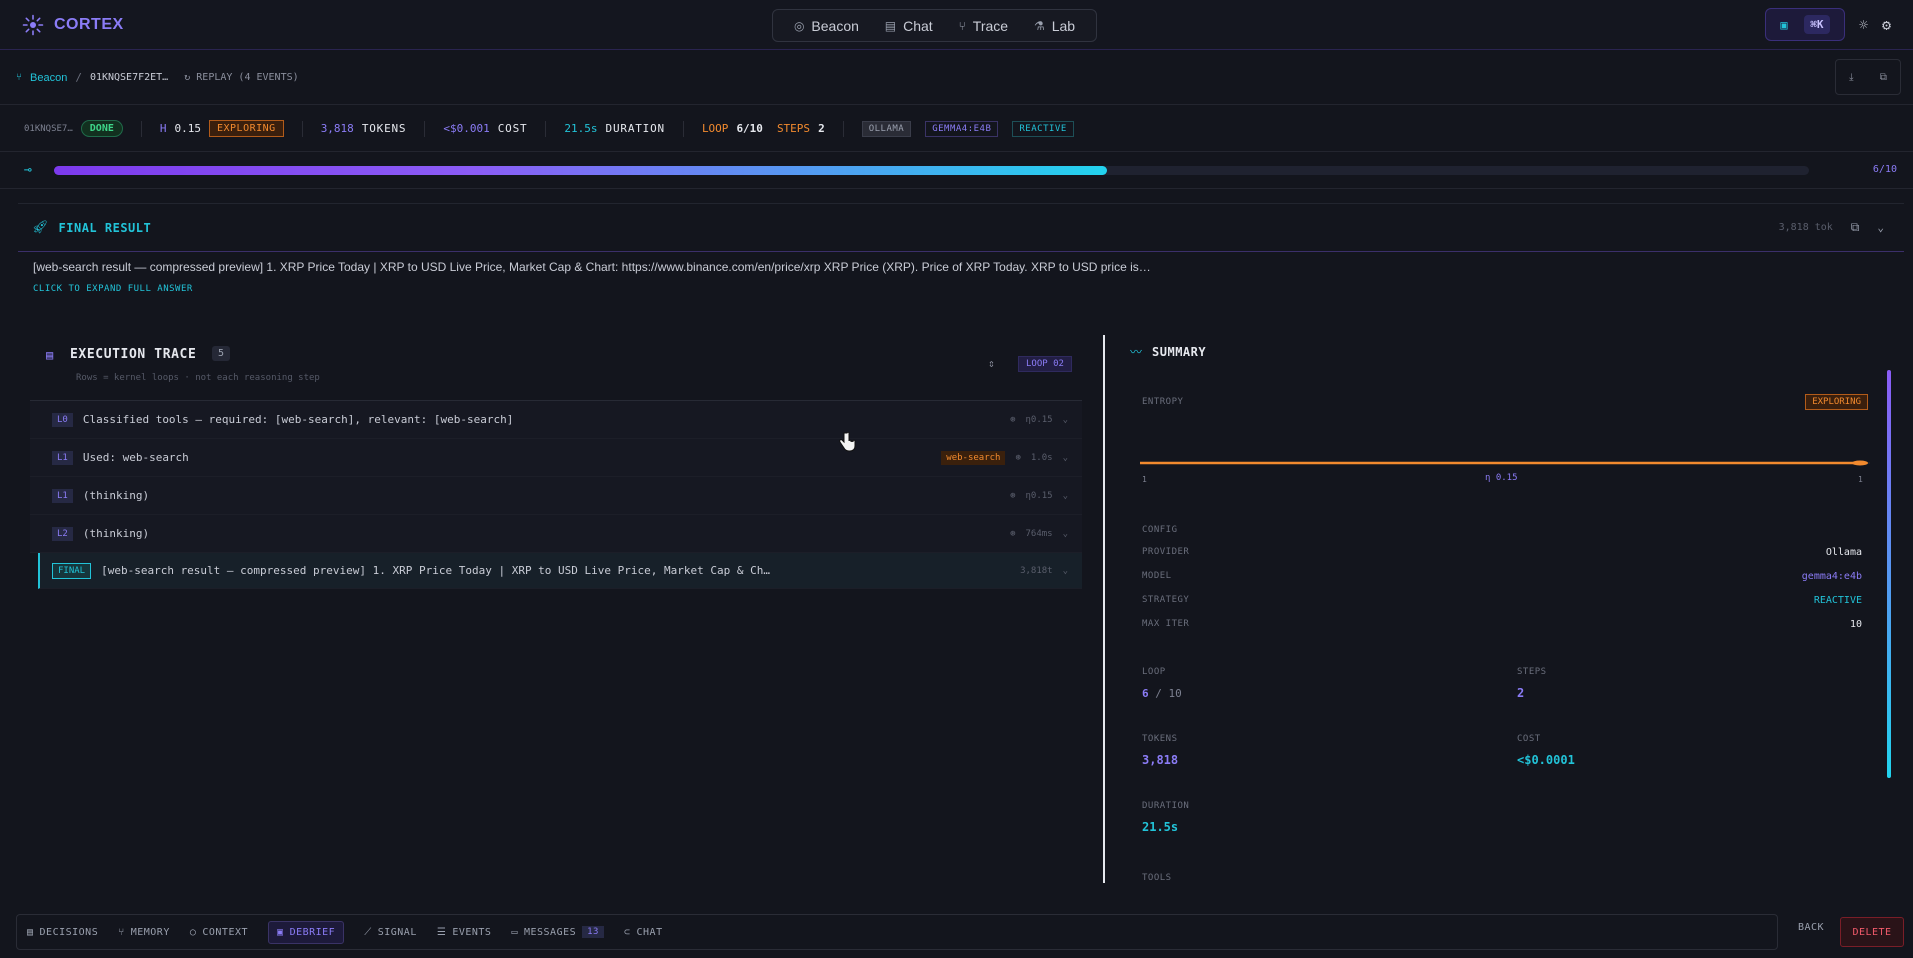 The image size is (1913, 958). What do you see at coordinates (135, 457) in the screenshot?
I see `trace-row-text: Used: web-search` at bounding box center [135, 457].